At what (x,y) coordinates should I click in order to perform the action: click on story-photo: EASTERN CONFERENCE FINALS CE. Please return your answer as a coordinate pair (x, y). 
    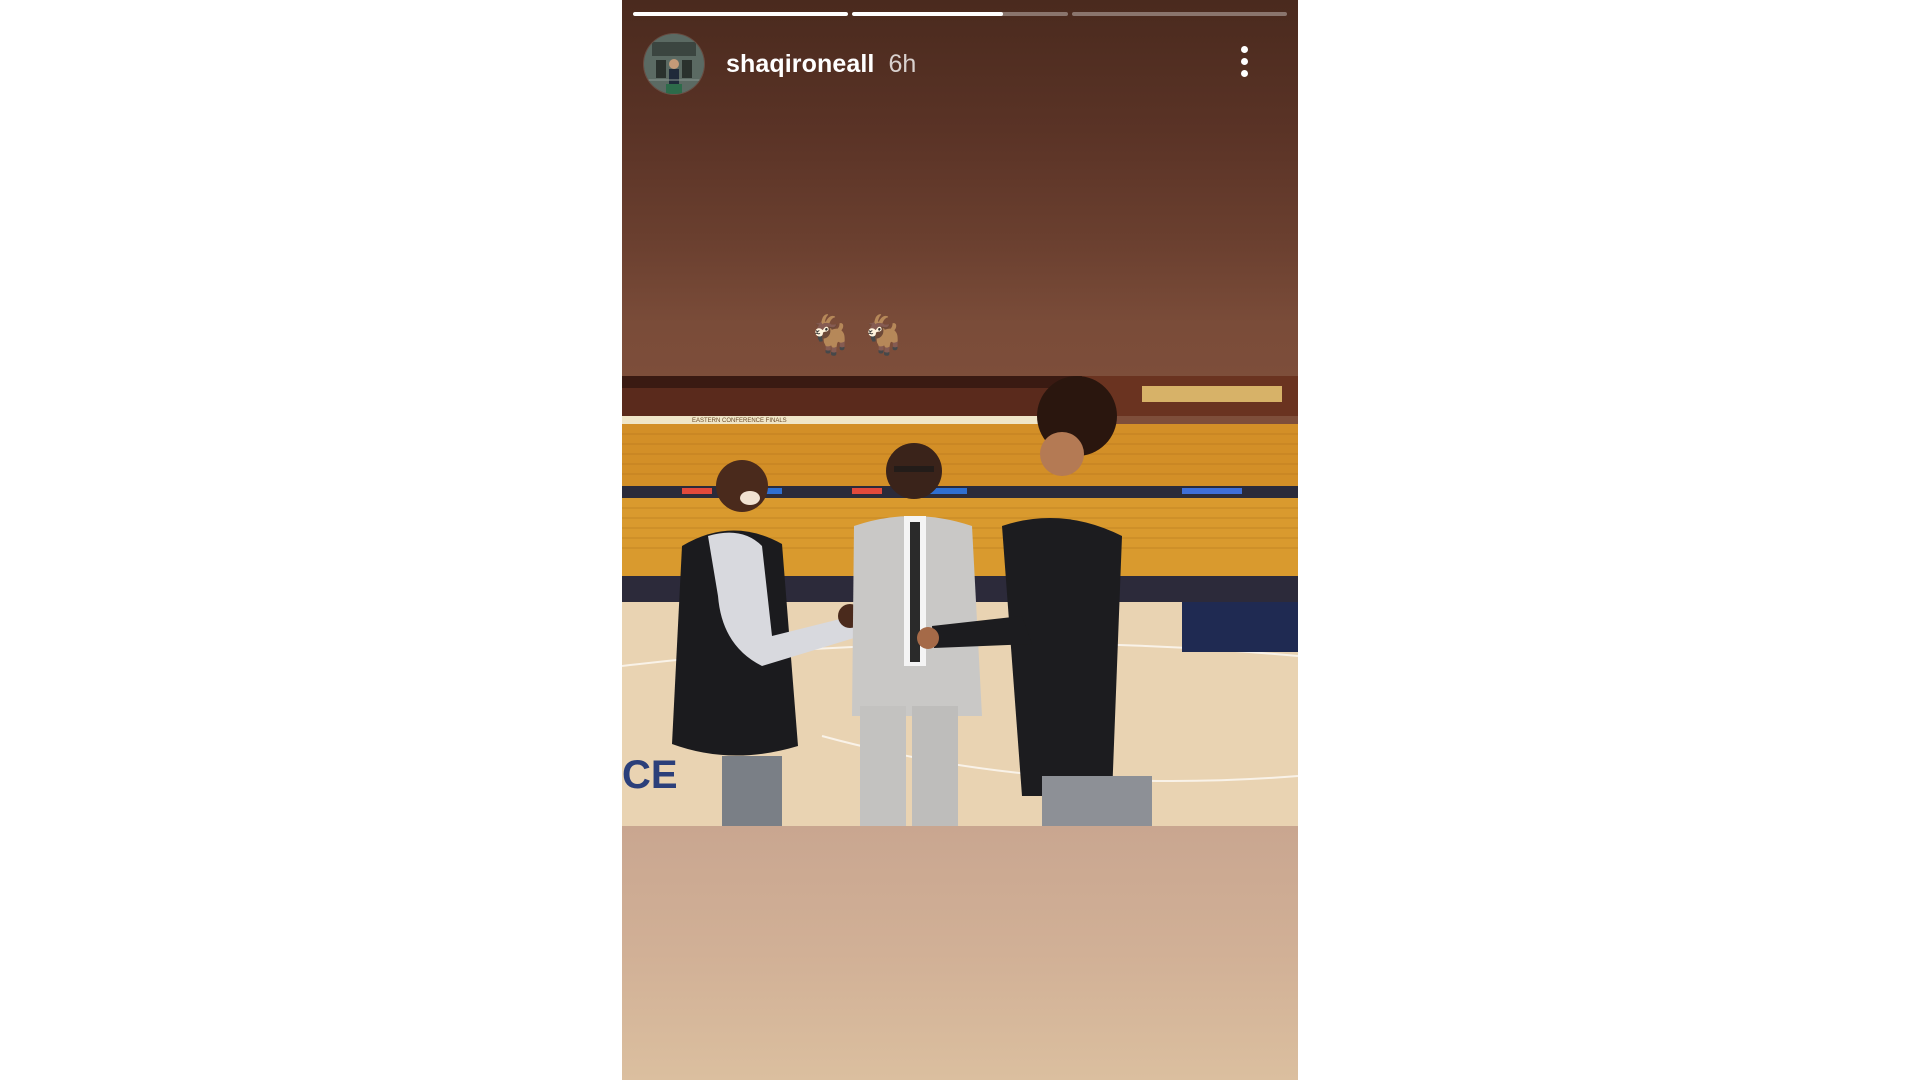
    Looking at the image, I should click on (960, 602).